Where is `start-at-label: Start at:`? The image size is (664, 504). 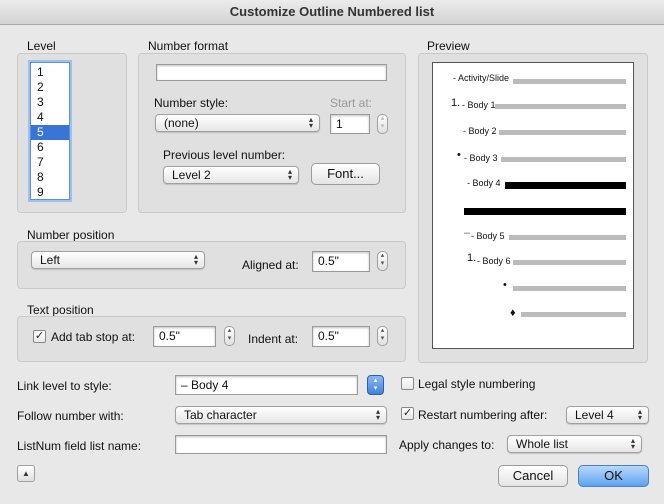 start-at-label: Start at: is located at coordinates (351, 103).